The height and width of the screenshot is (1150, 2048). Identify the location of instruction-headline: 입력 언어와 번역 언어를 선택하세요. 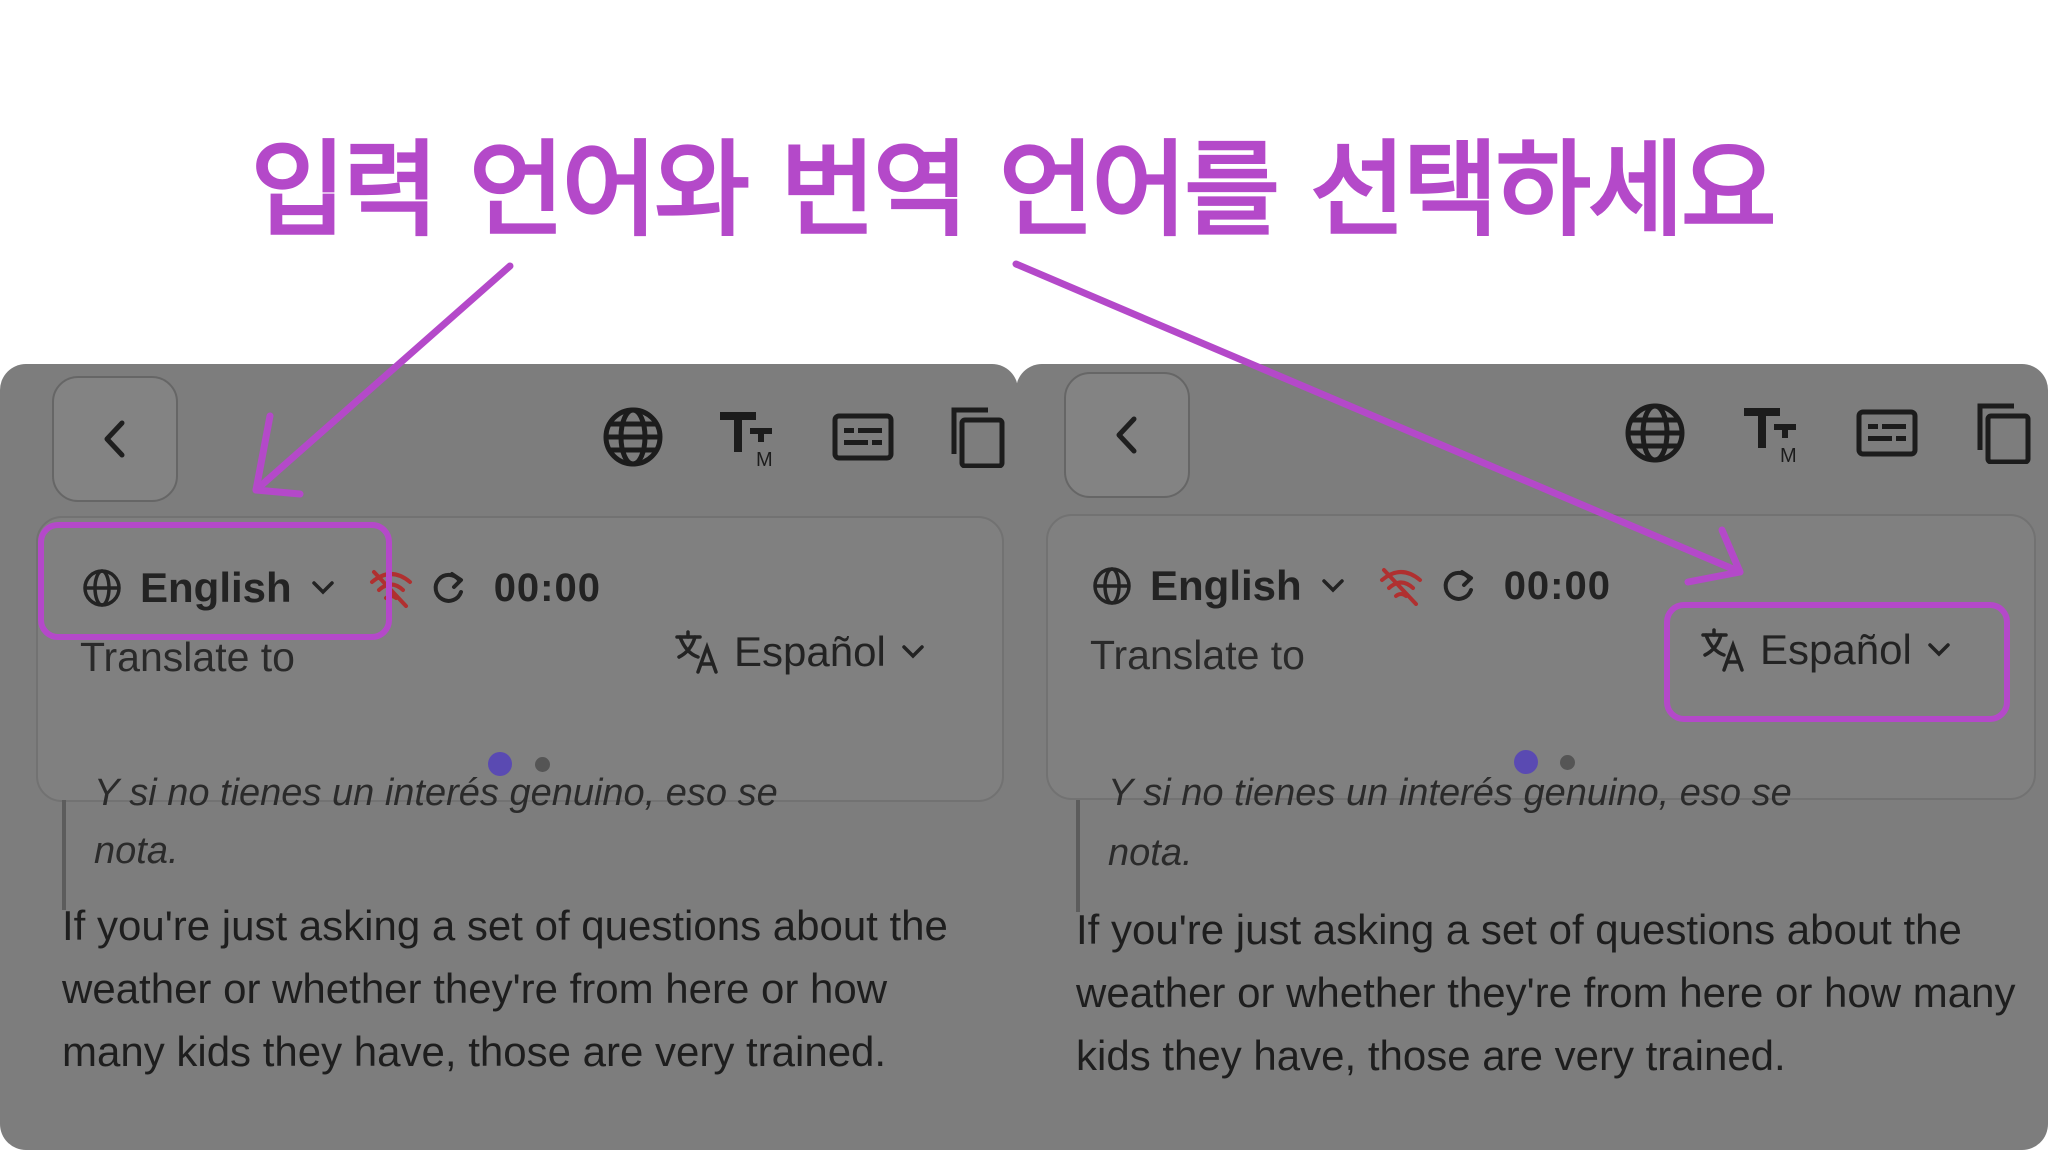
(1013, 190).